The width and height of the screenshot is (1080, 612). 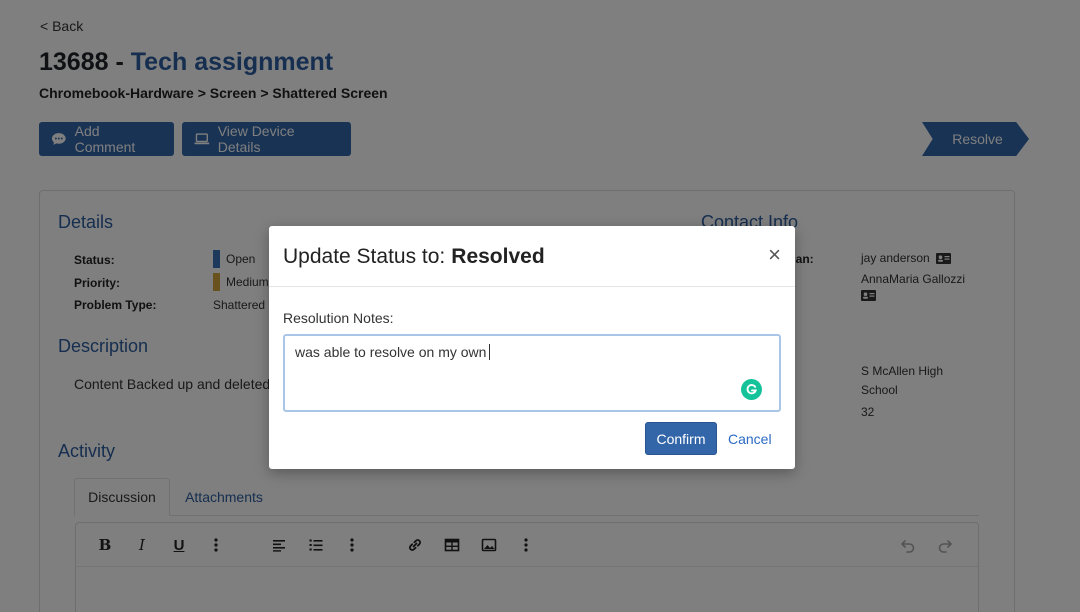 I want to click on modal-header: Update Status to: Resolved ×, so click(x=532, y=256).